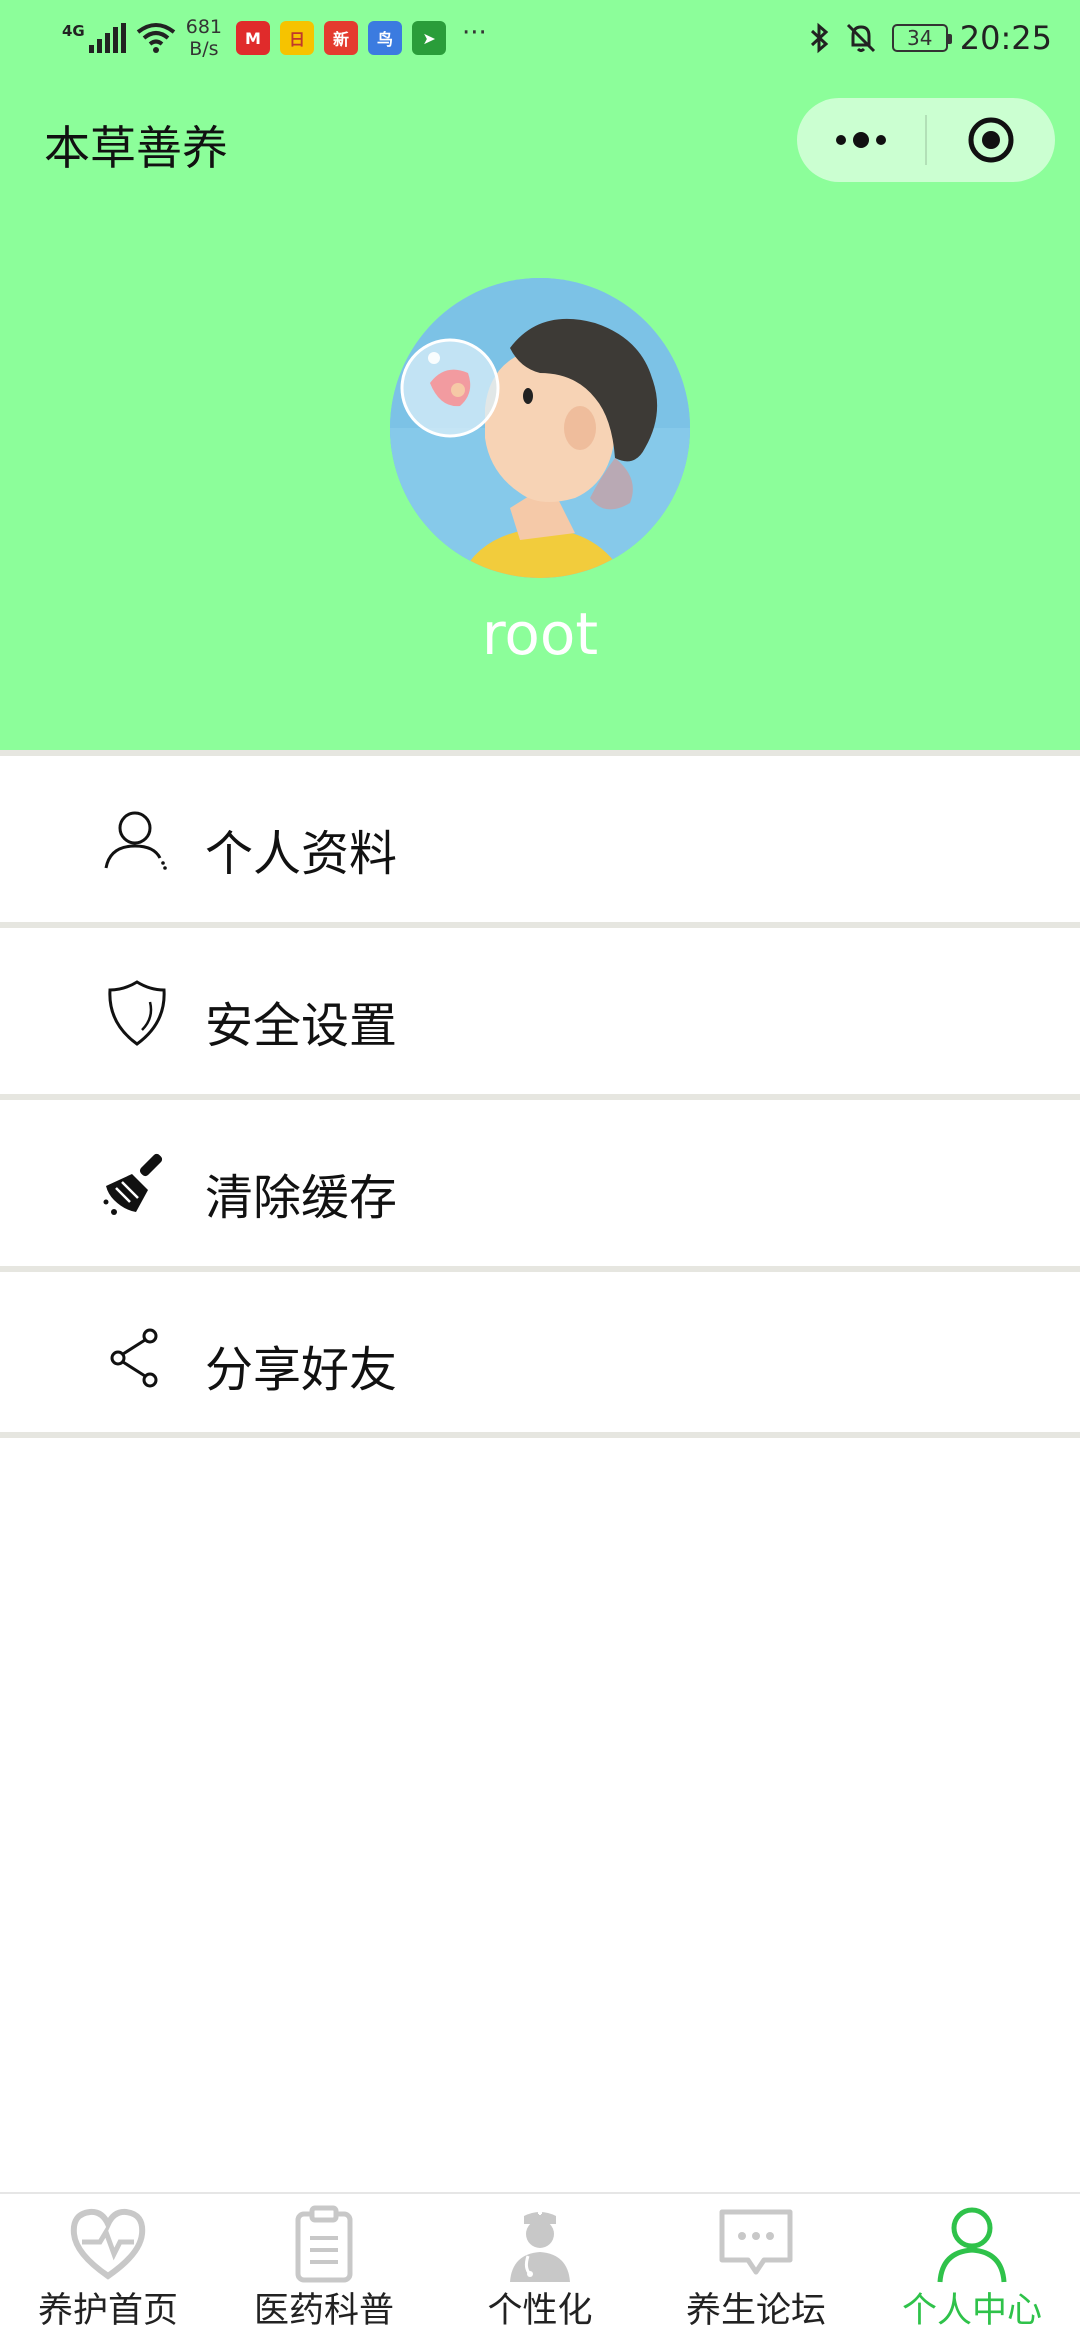 The image size is (1080, 2340). I want to click on network-speed-value: 681, so click(204, 27).